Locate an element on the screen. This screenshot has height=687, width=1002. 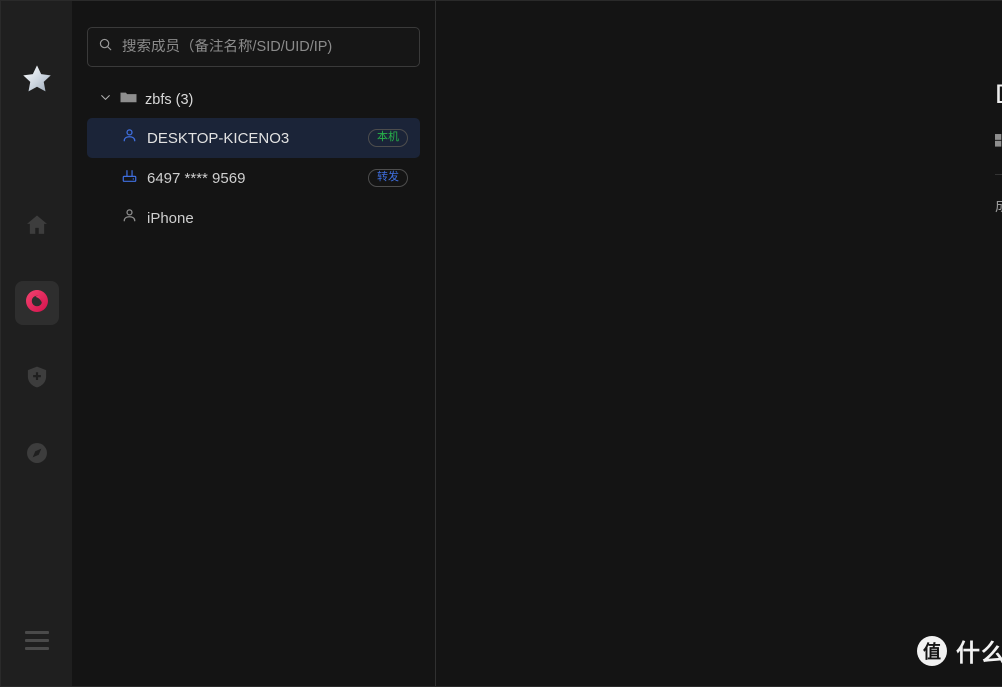
rail-item-star is located at coordinates (37, 81).